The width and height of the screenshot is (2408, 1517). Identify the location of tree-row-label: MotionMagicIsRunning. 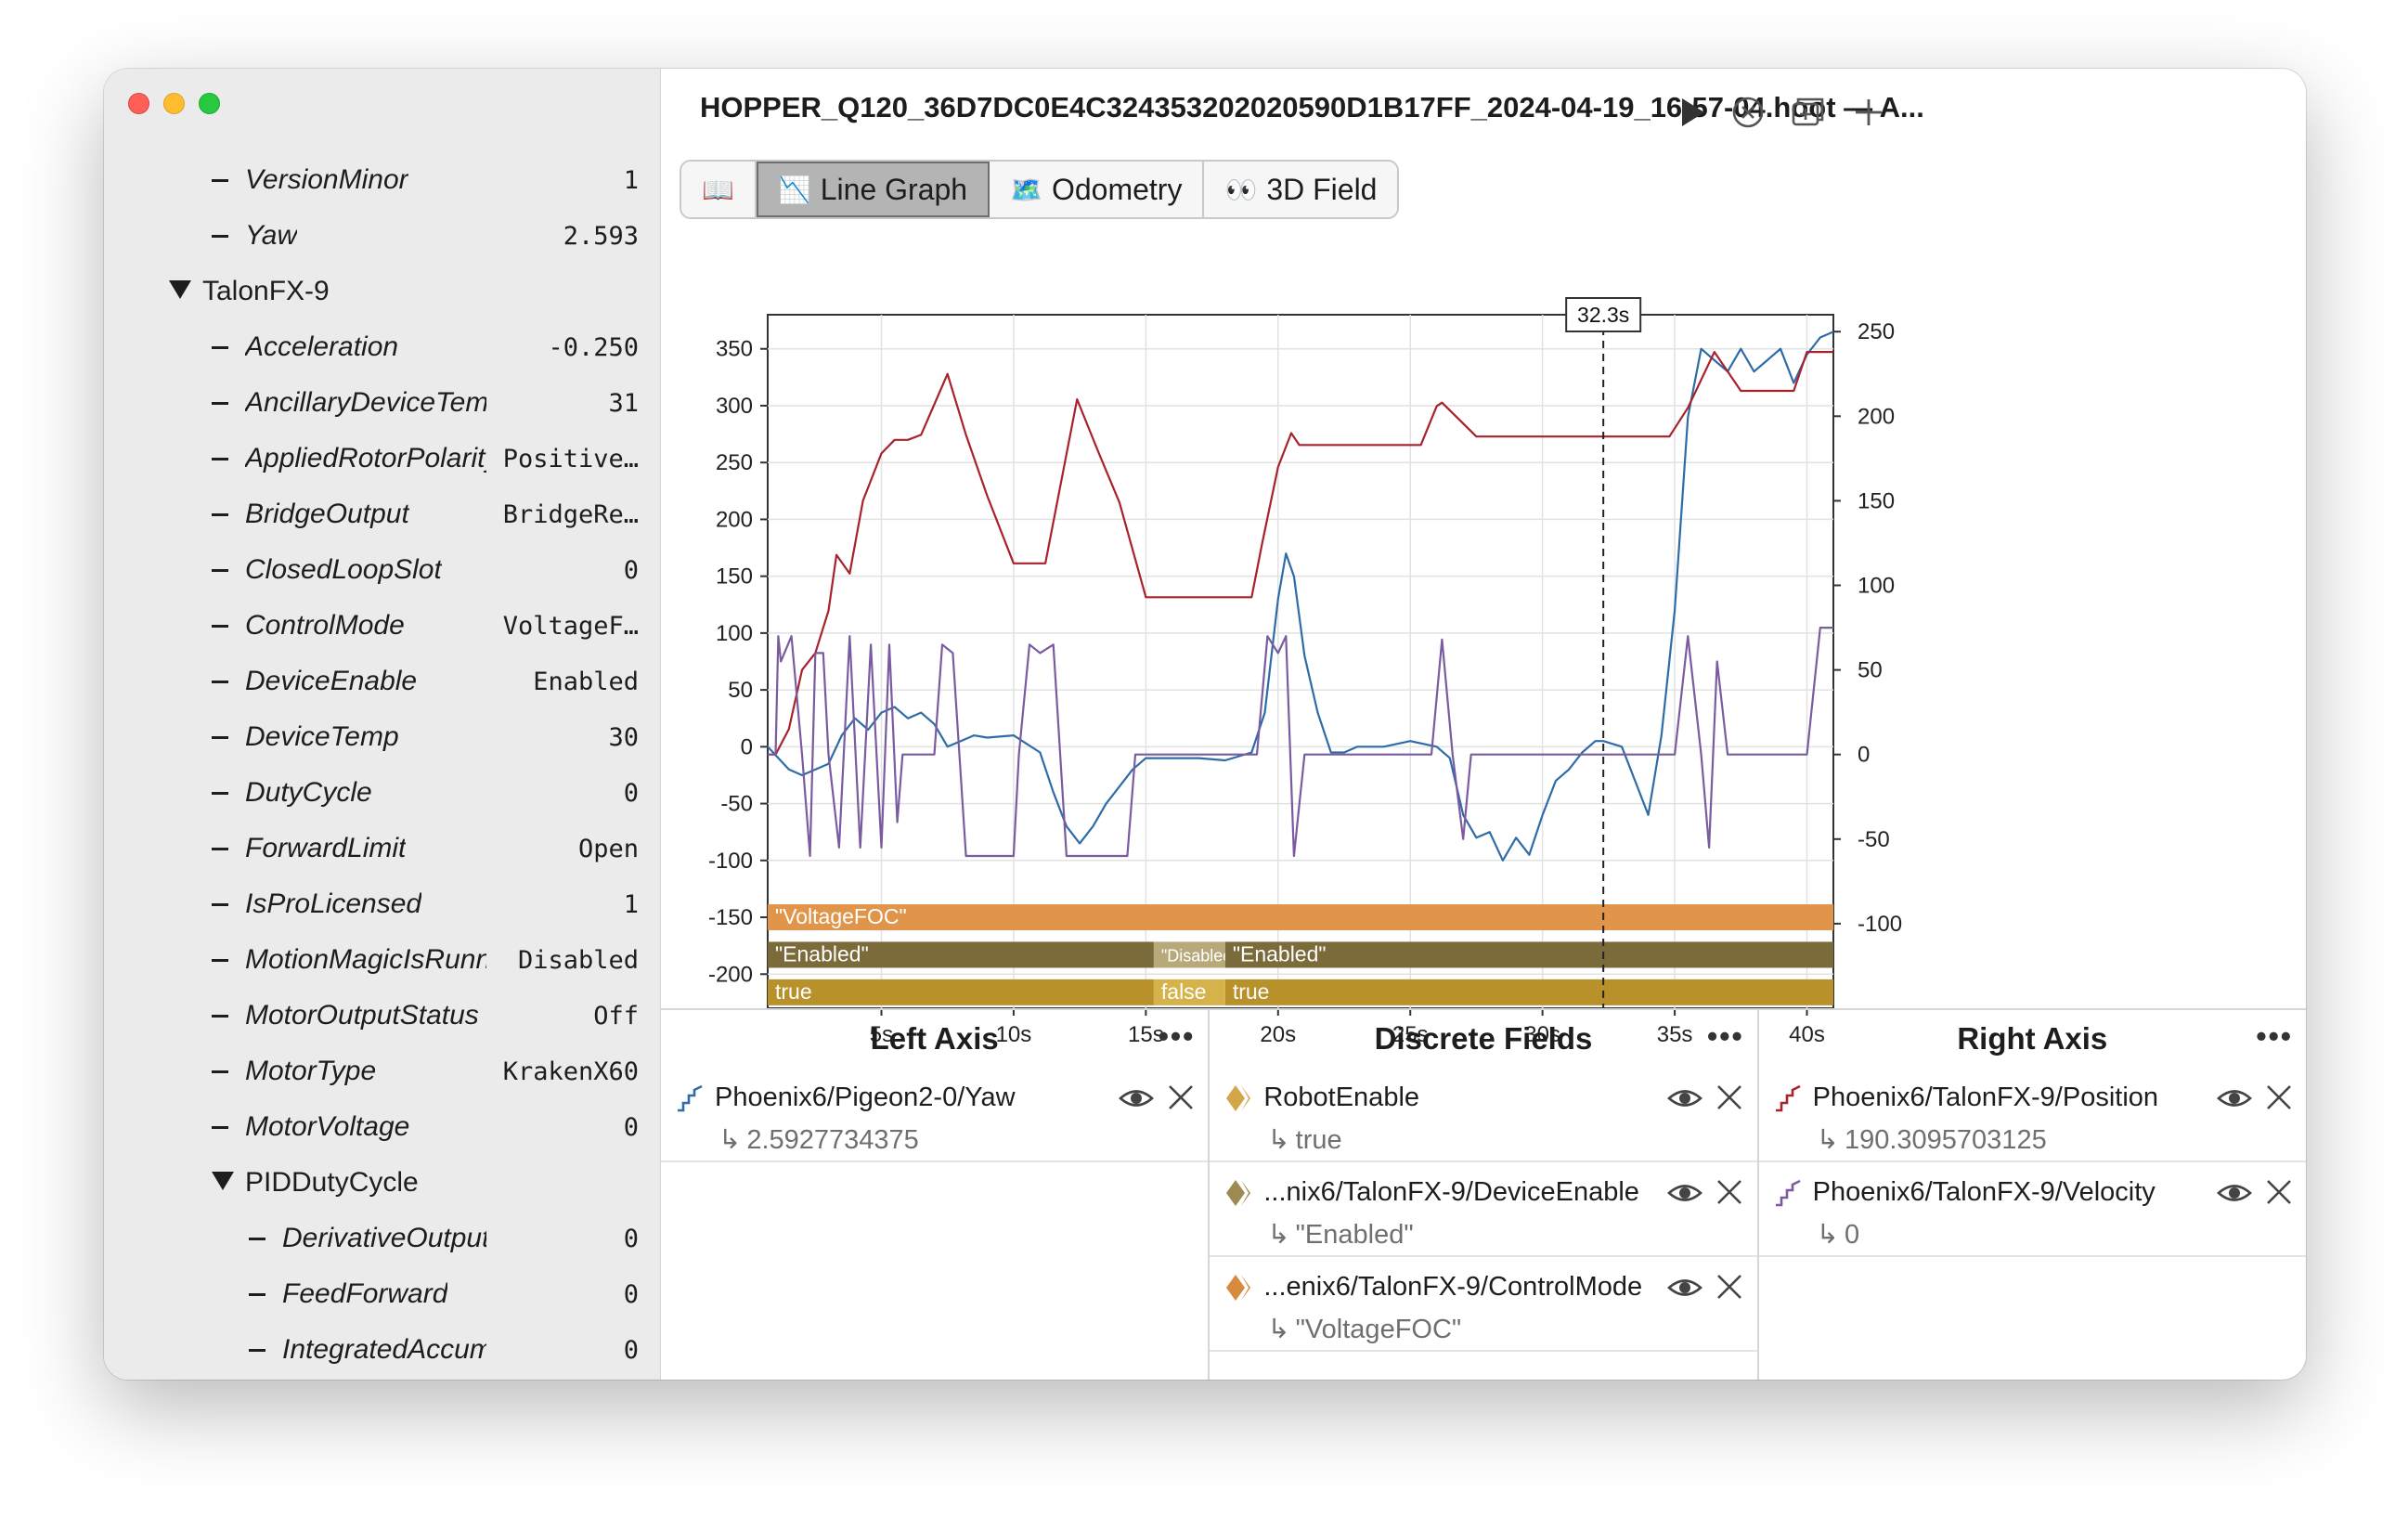
(365, 959).